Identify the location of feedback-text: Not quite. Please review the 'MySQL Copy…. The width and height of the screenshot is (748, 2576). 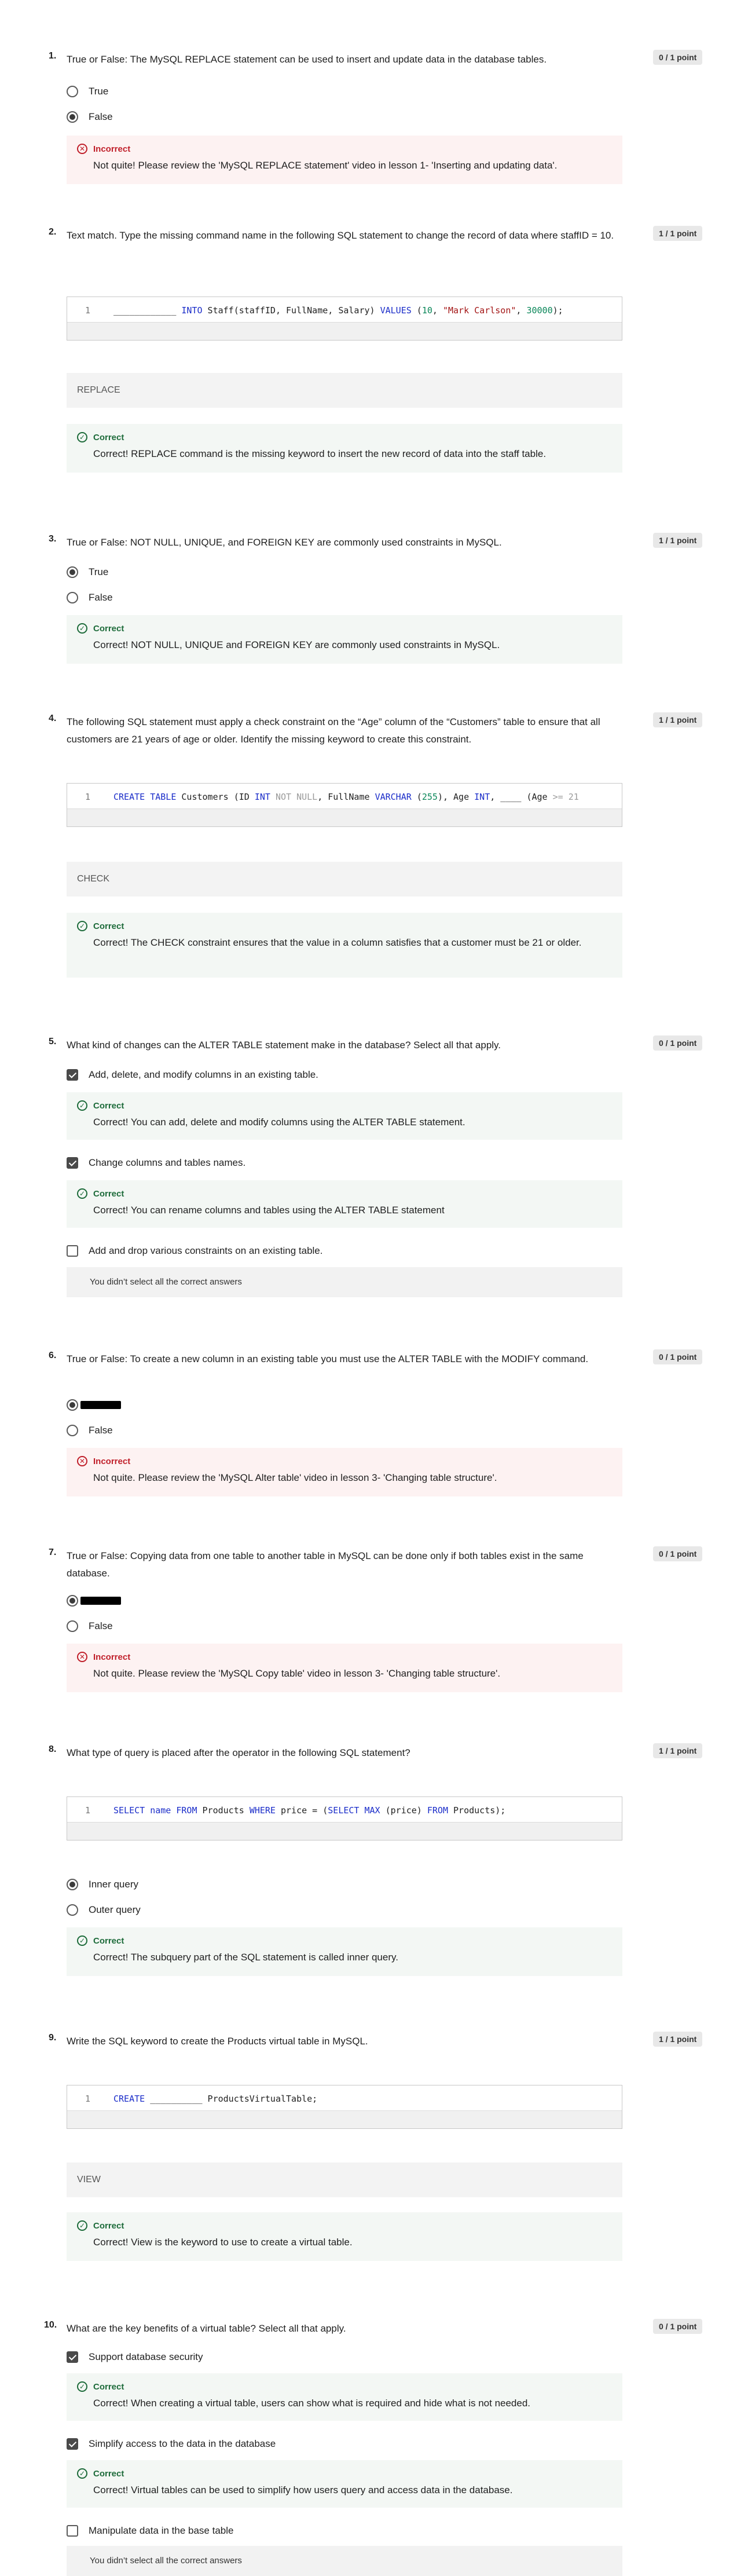
(297, 1673).